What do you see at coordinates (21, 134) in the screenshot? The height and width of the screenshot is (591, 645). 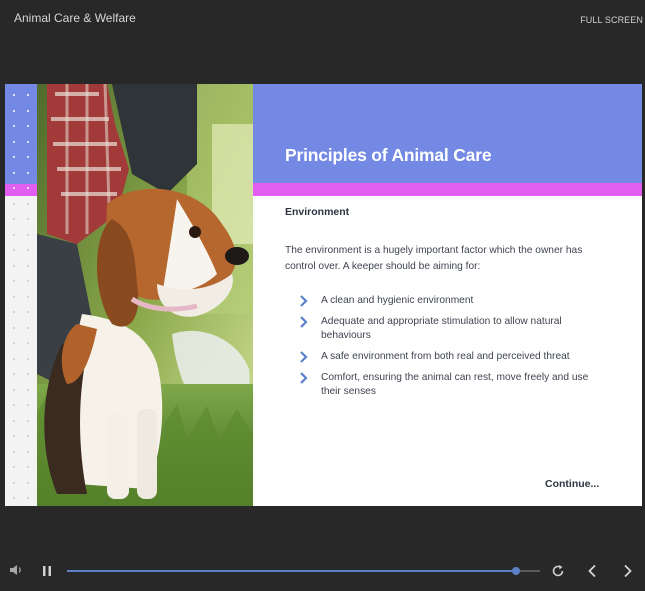 I see `dot-strip-blue` at bounding box center [21, 134].